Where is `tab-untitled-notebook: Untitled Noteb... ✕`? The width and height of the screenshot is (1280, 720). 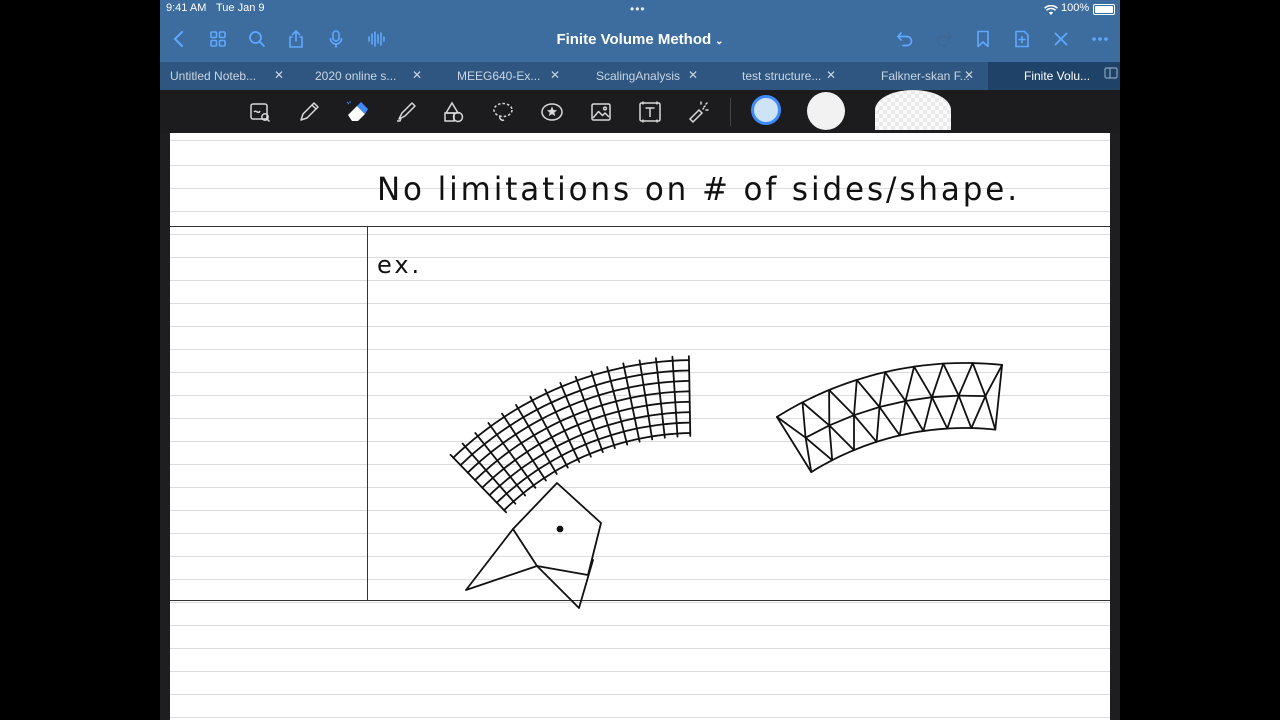 tab-untitled-notebook: Untitled Noteb... ✕ is located at coordinates (229, 76).